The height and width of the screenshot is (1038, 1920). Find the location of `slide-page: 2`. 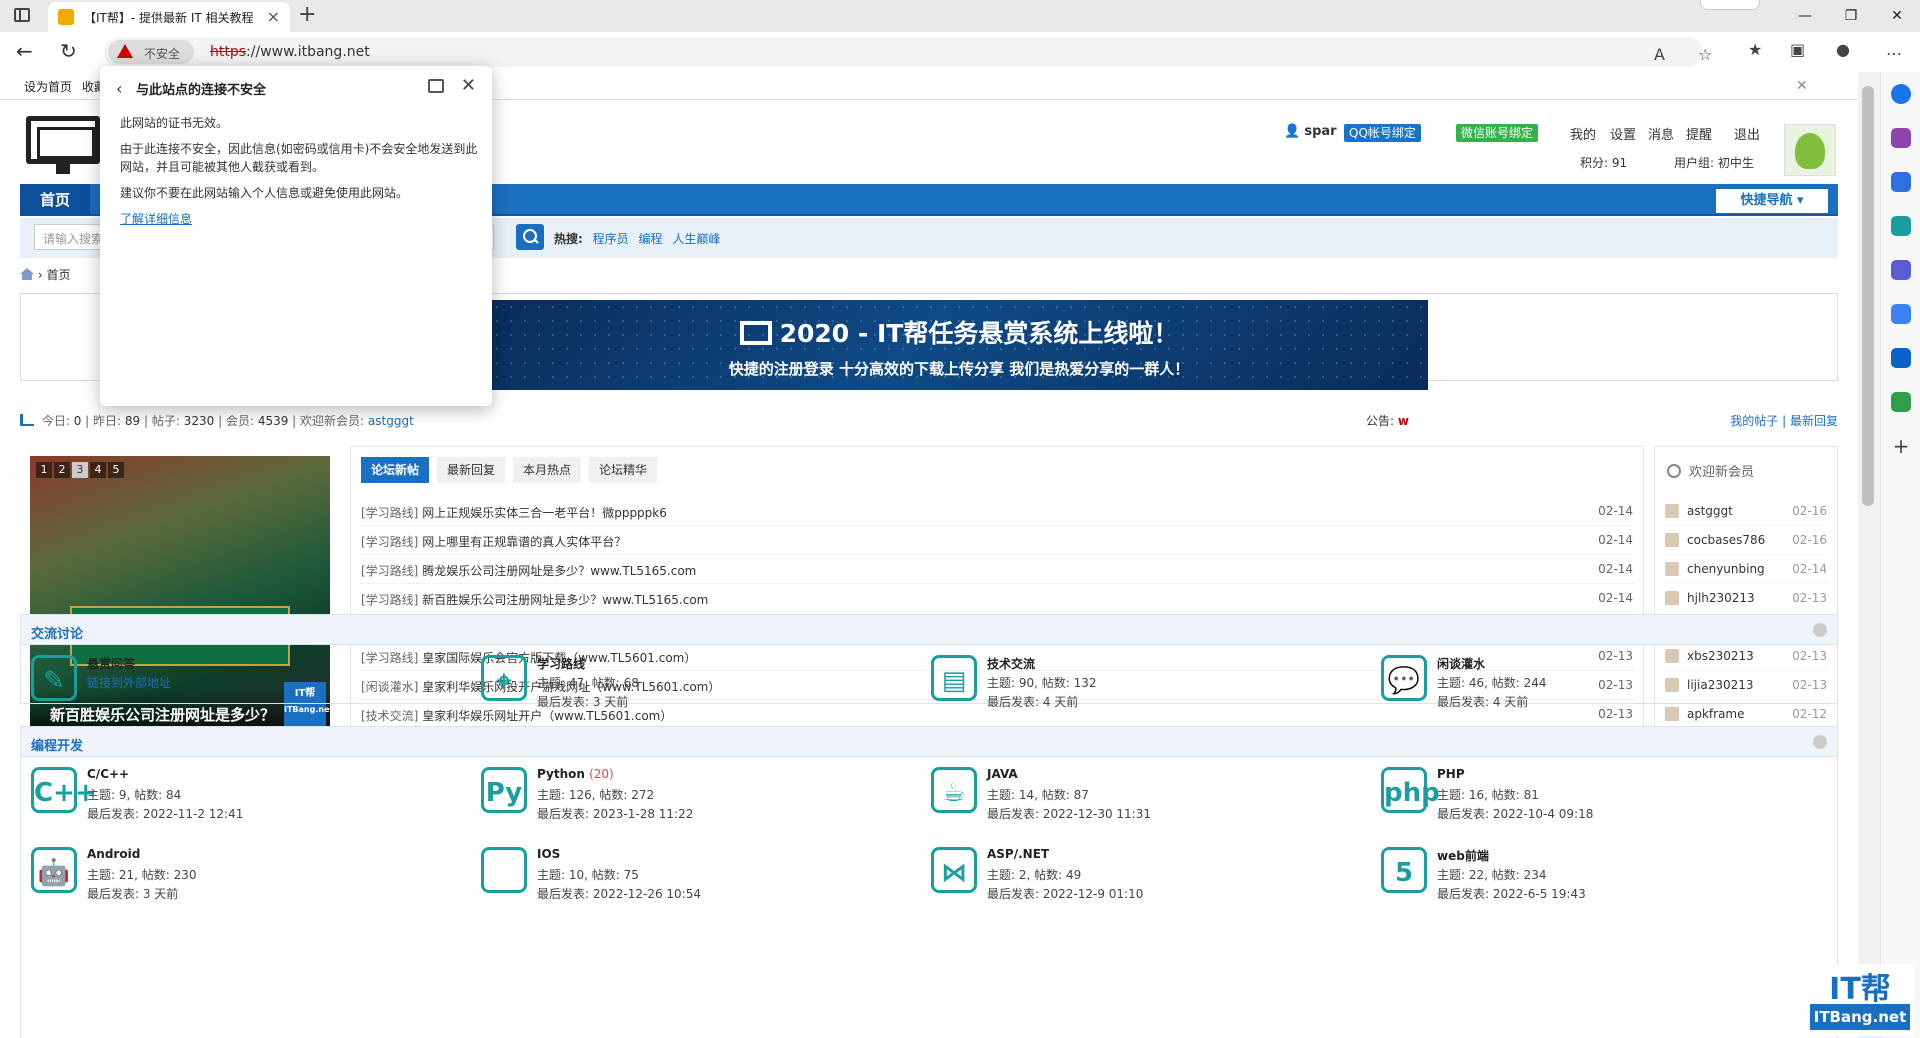

slide-page: 2 is located at coordinates (62, 470).